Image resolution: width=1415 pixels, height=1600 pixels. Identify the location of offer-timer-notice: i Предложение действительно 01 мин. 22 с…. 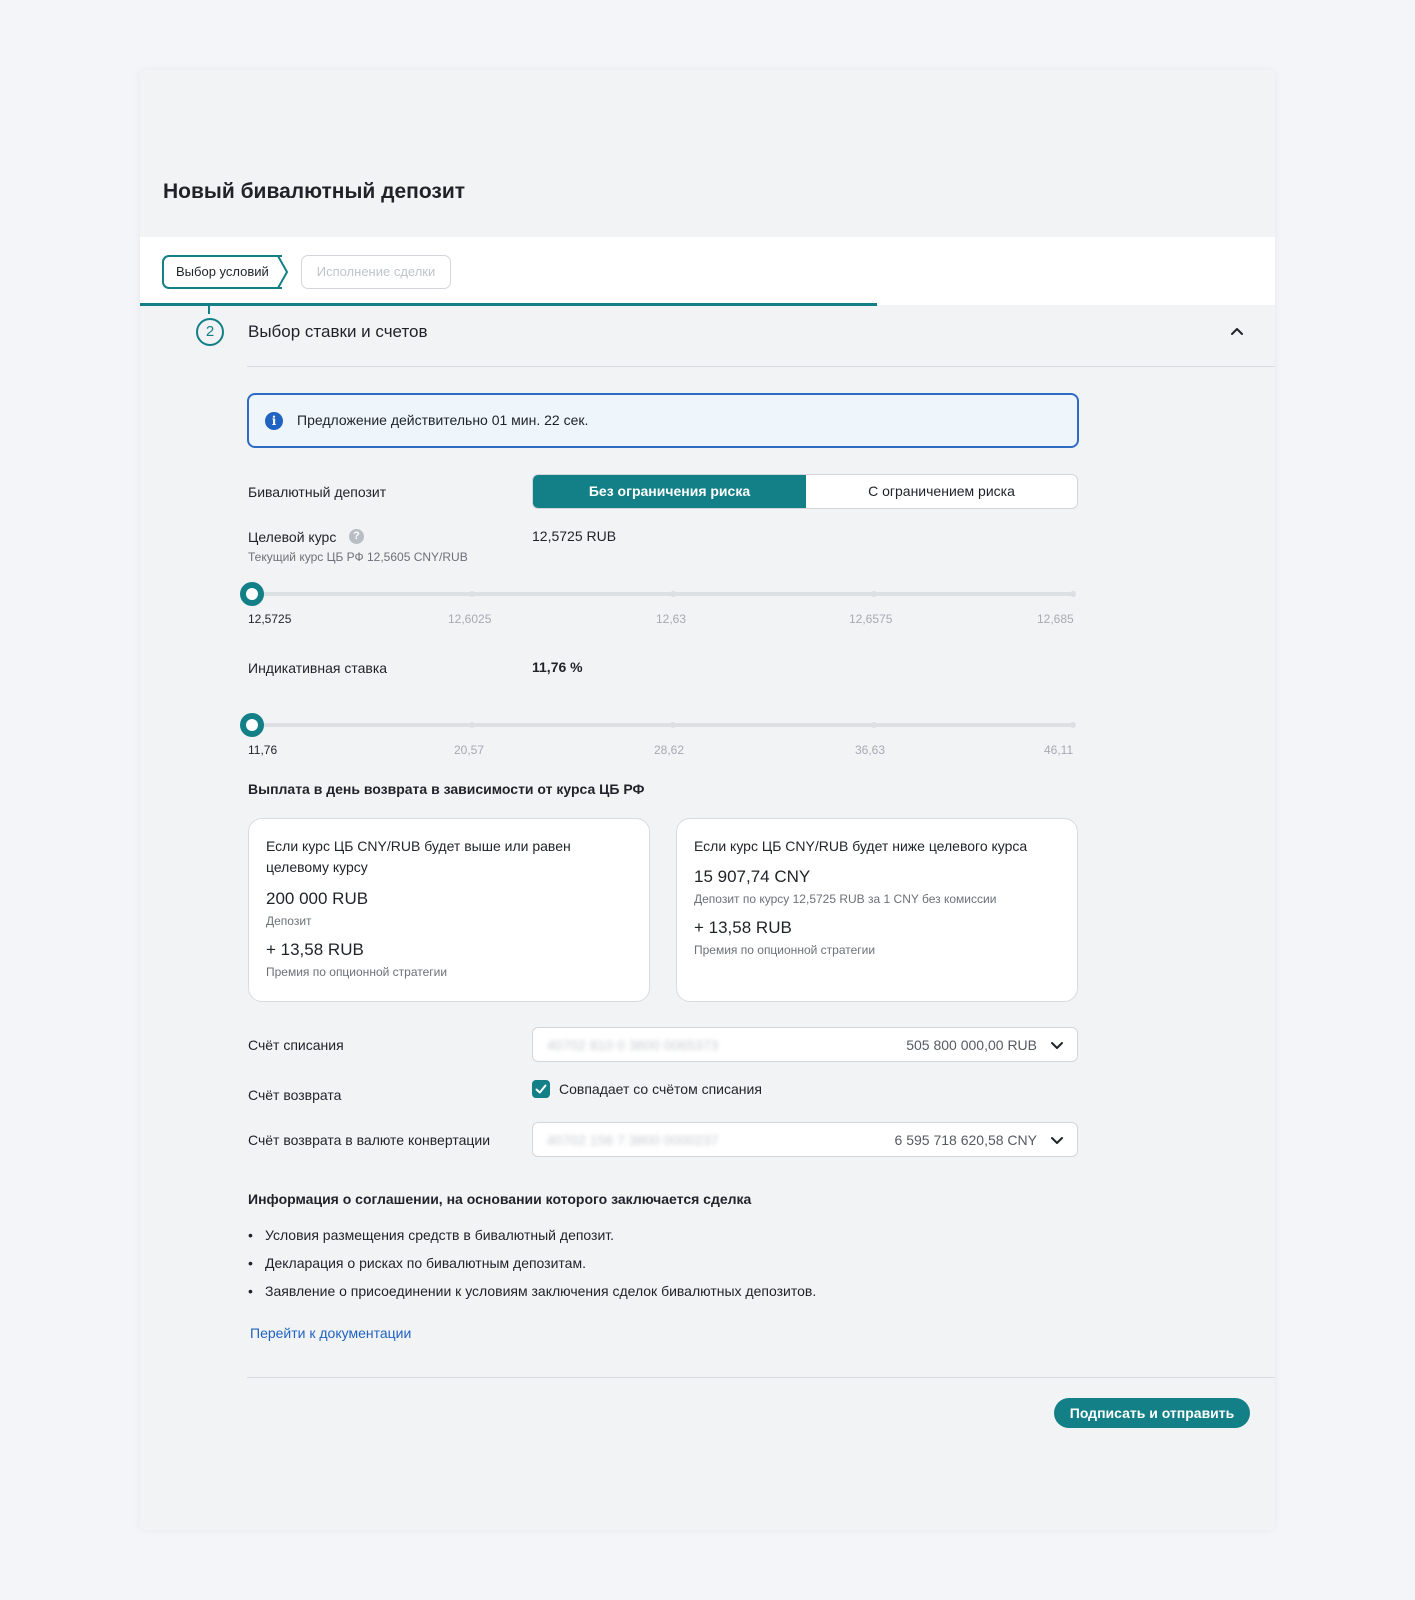
(663, 420).